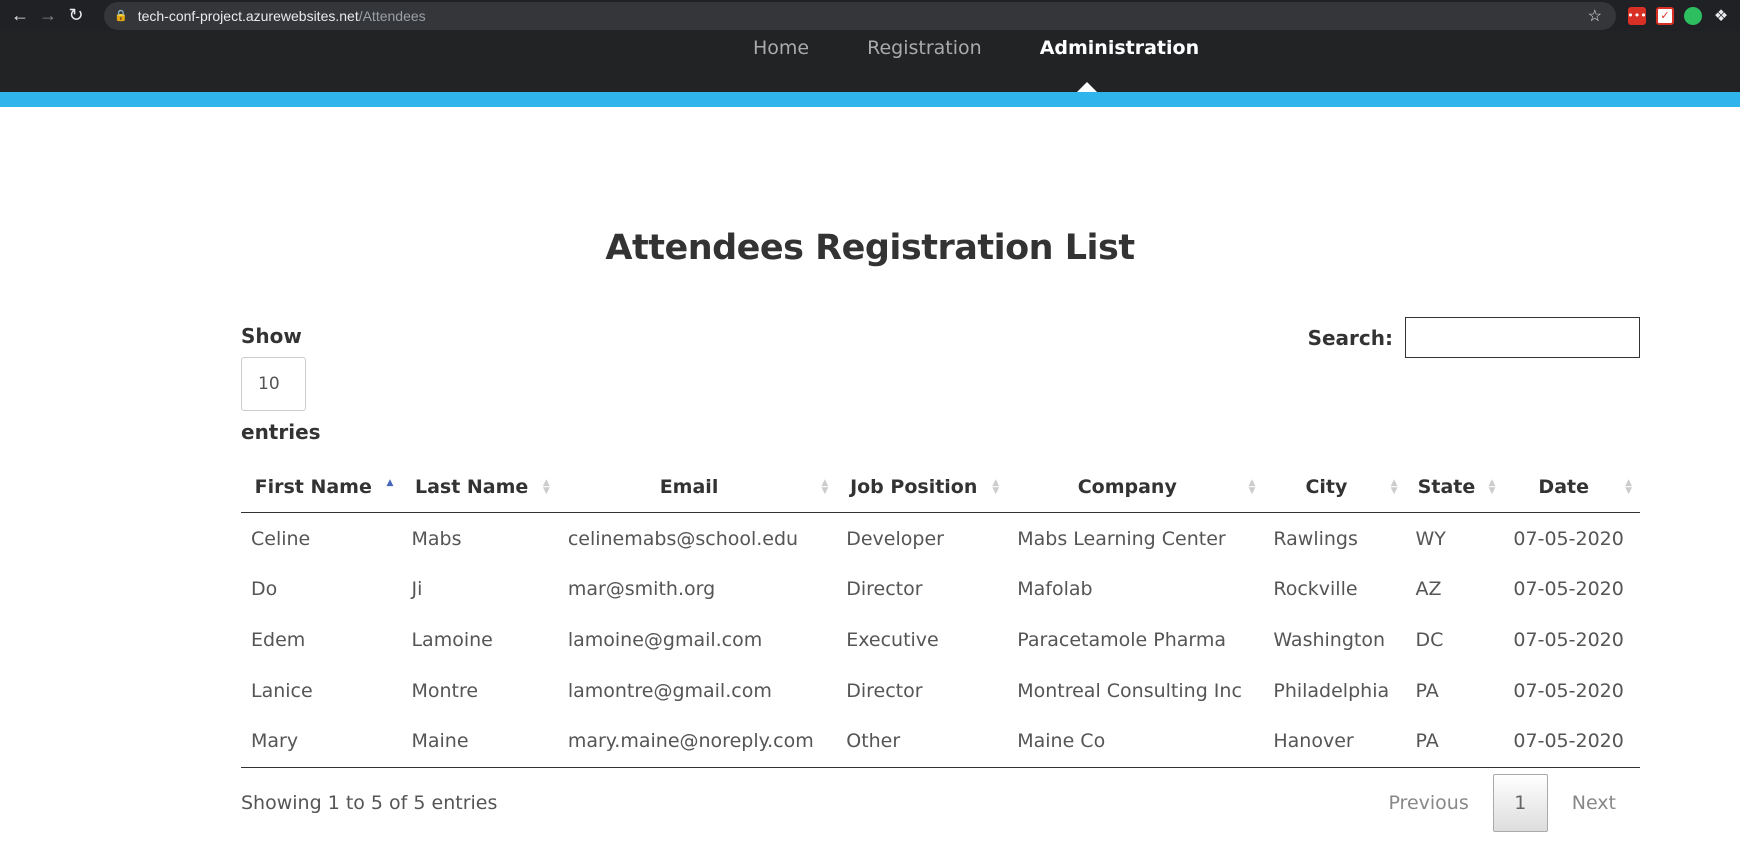 The width and height of the screenshot is (1740, 852). What do you see at coordinates (479, 742) in the screenshot?
I see `table-cell-last-name: Maine` at bounding box center [479, 742].